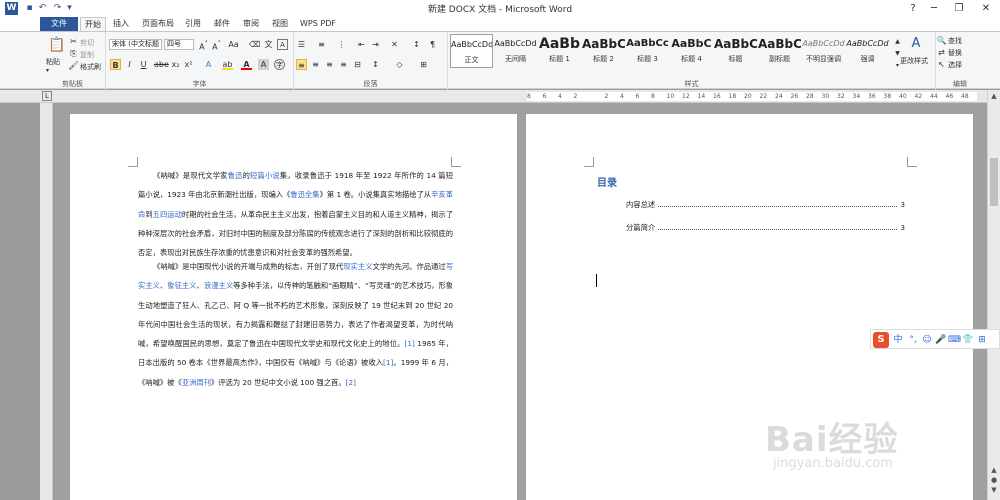  What do you see at coordinates (967, 340) in the screenshot?
I see `ime-skin-icon: 👕` at bounding box center [967, 340].